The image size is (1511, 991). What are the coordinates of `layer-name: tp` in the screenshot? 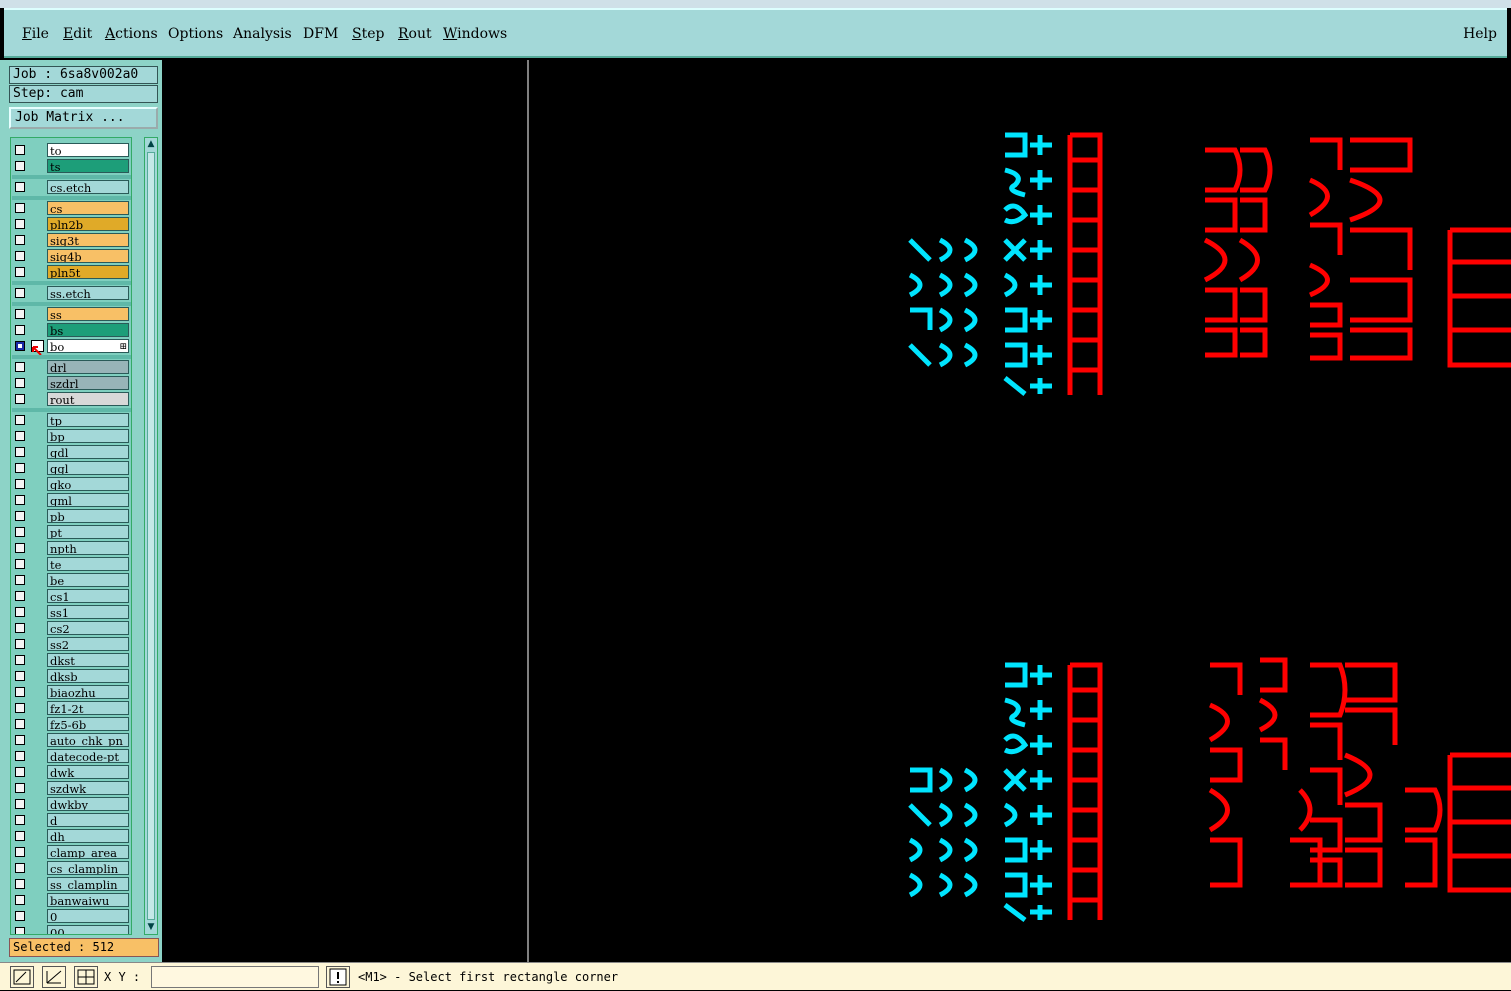 It's located at (88, 420).